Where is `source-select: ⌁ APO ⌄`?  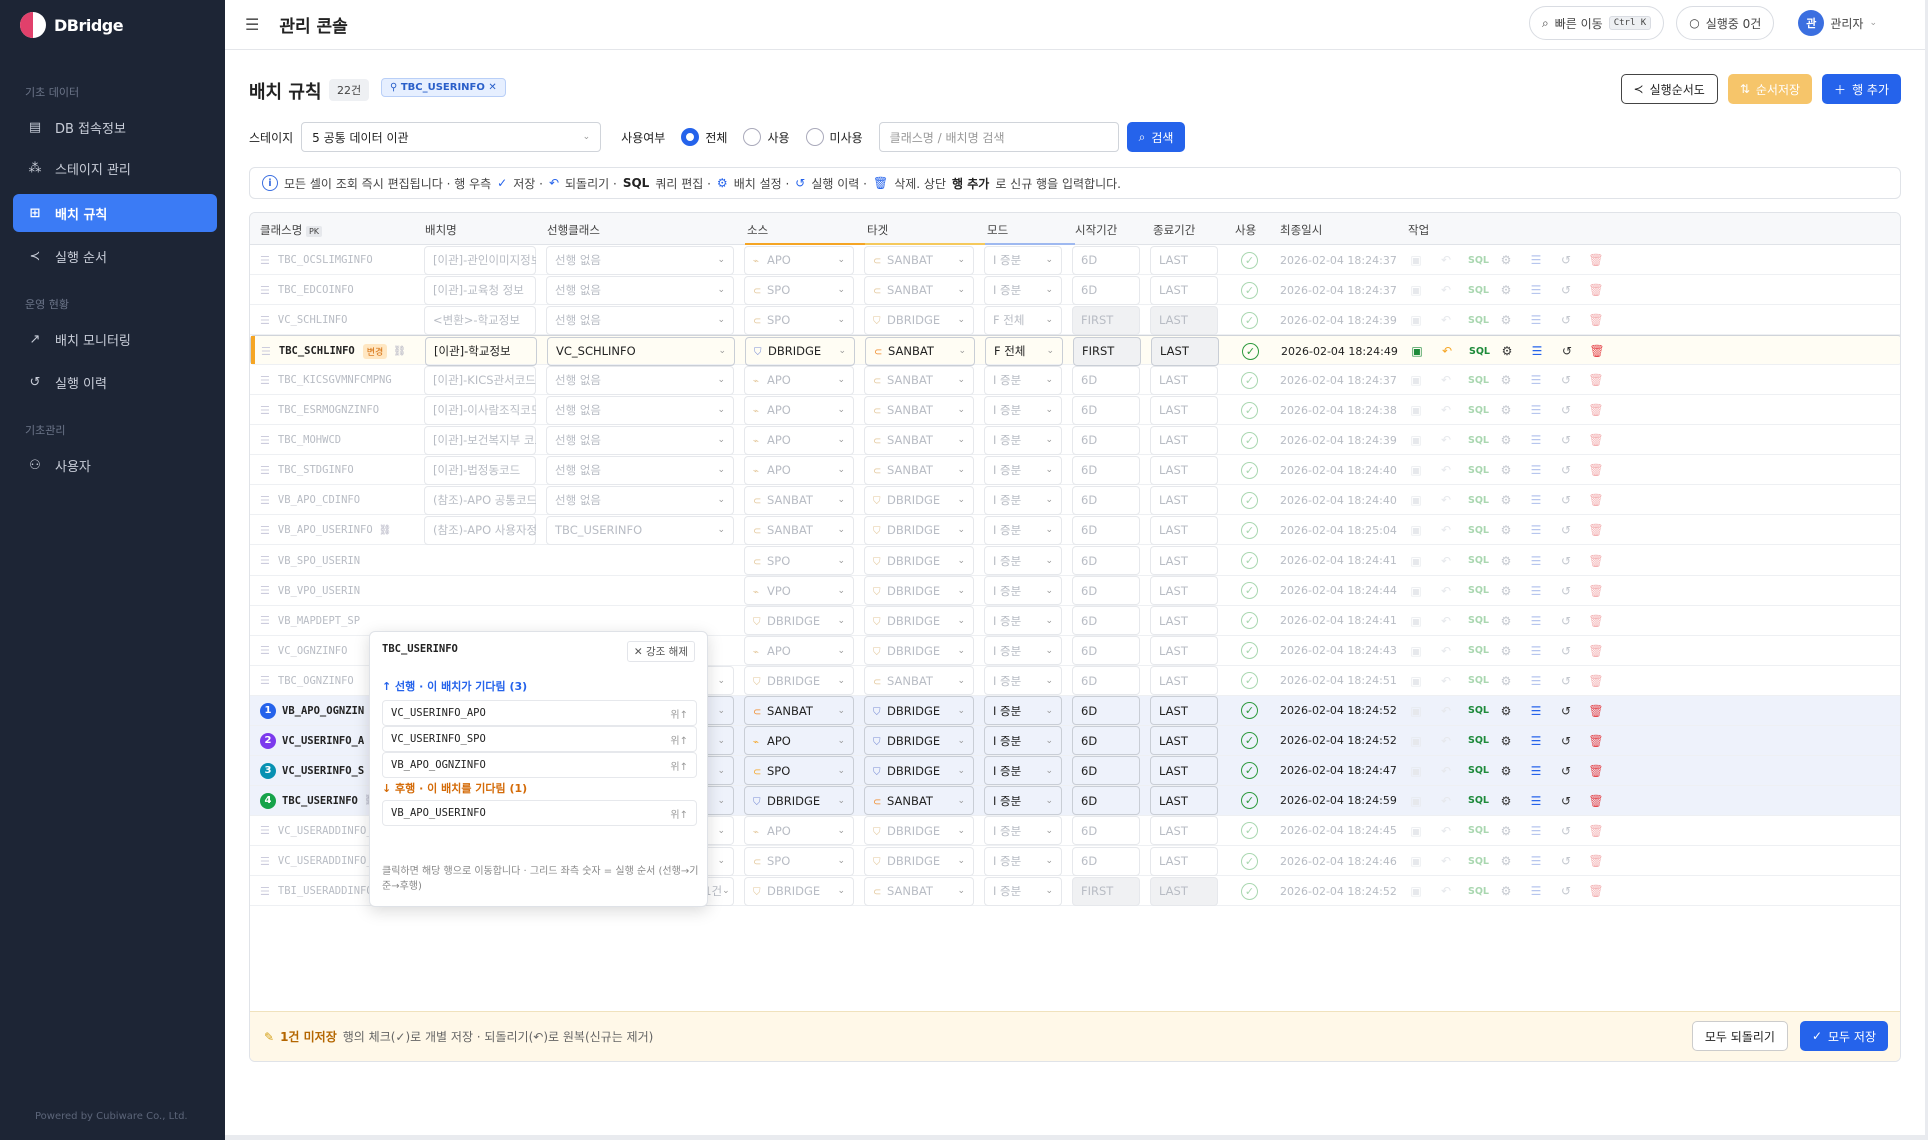 source-select: ⌁ APO ⌄ is located at coordinates (799, 410).